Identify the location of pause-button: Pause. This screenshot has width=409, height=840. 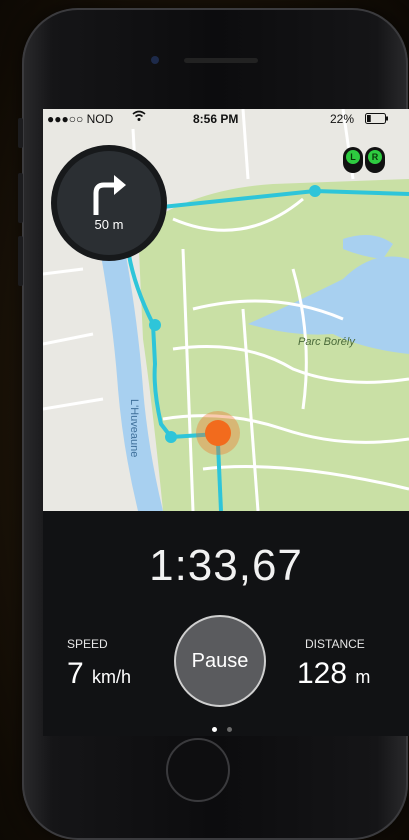
(220, 661).